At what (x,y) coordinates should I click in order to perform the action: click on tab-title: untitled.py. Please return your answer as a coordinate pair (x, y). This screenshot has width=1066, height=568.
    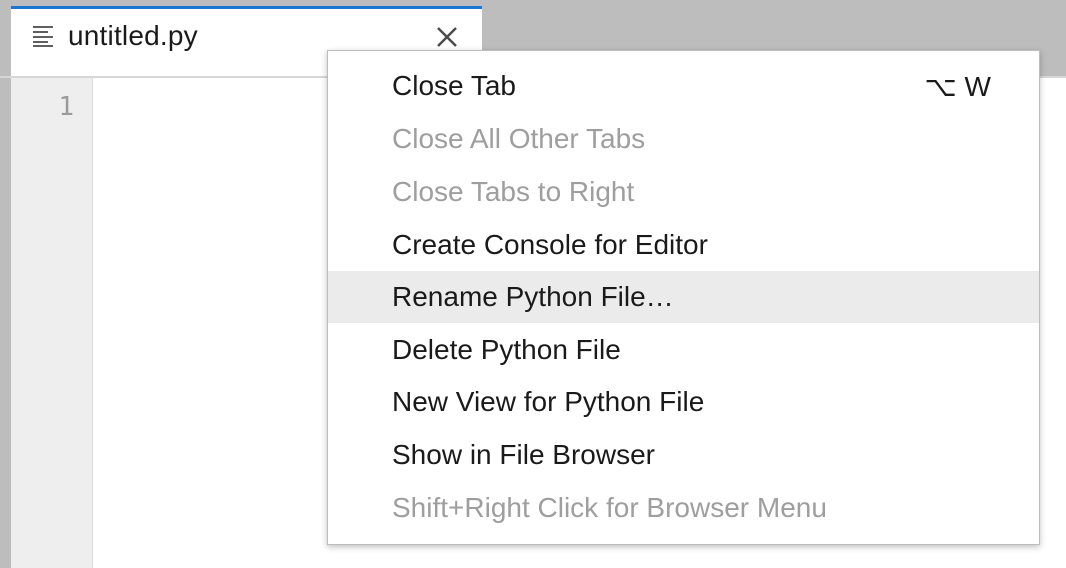
    Looking at the image, I should click on (133, 35).